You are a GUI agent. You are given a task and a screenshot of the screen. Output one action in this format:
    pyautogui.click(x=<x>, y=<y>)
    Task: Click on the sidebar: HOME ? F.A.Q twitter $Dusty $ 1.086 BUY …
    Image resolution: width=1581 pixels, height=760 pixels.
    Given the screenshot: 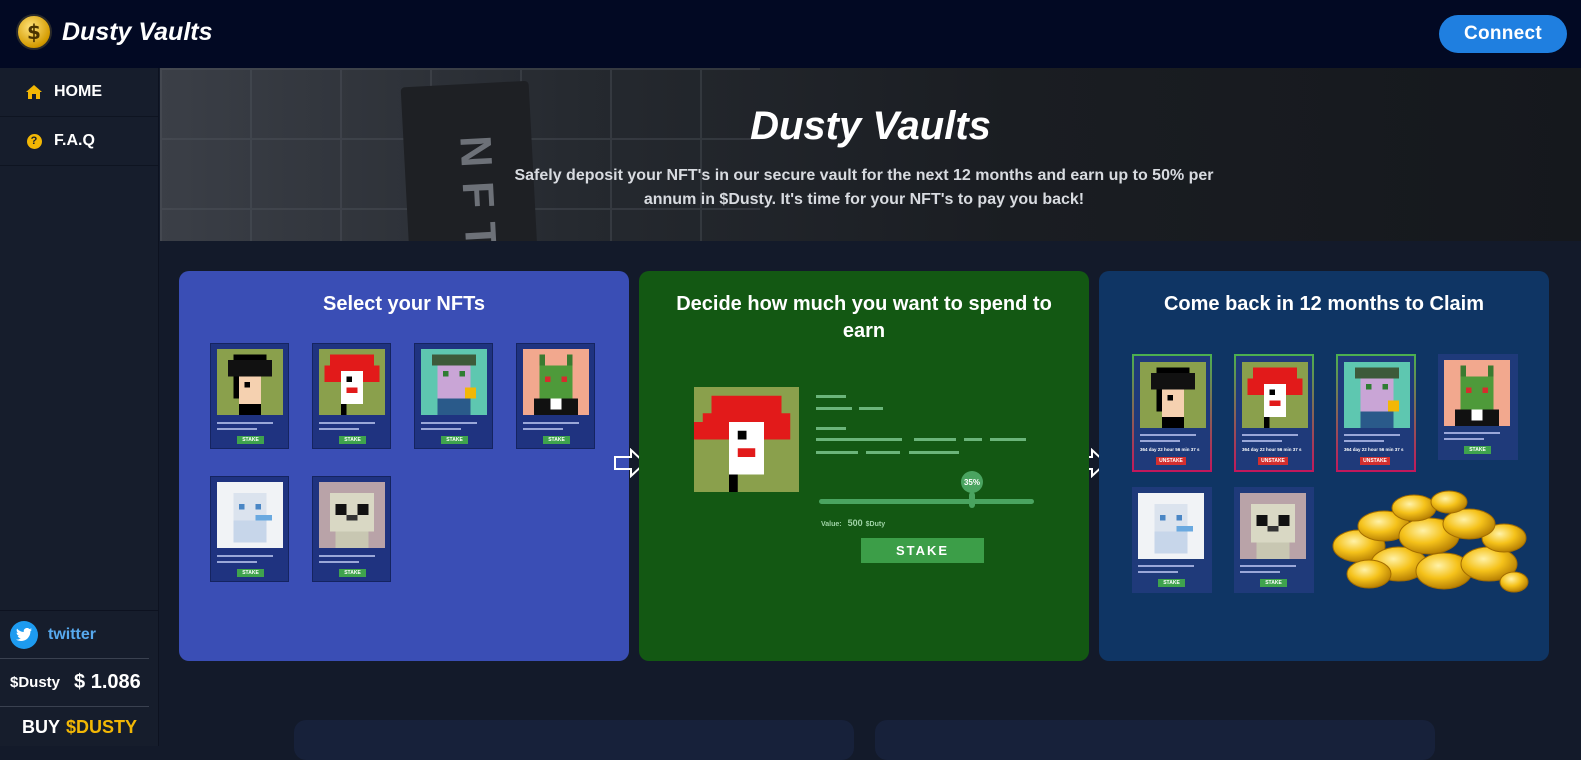 What is the action you would take?
    pyautogui.click(x=79, y=407)
    